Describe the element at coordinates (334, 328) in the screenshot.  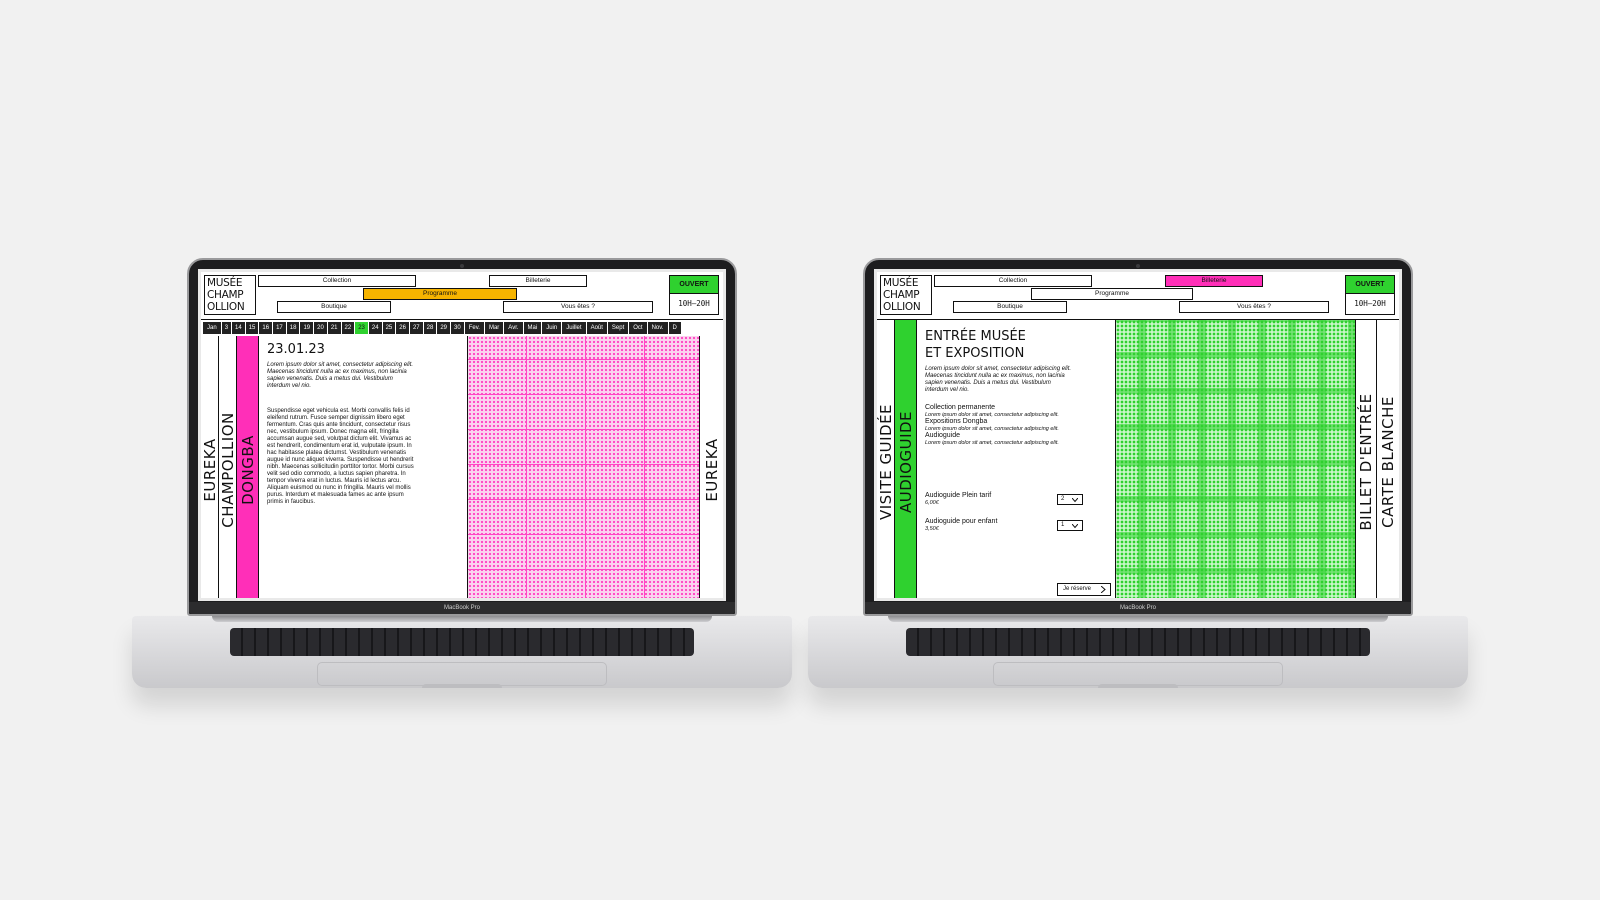
I see `date-day: 21` at that location.